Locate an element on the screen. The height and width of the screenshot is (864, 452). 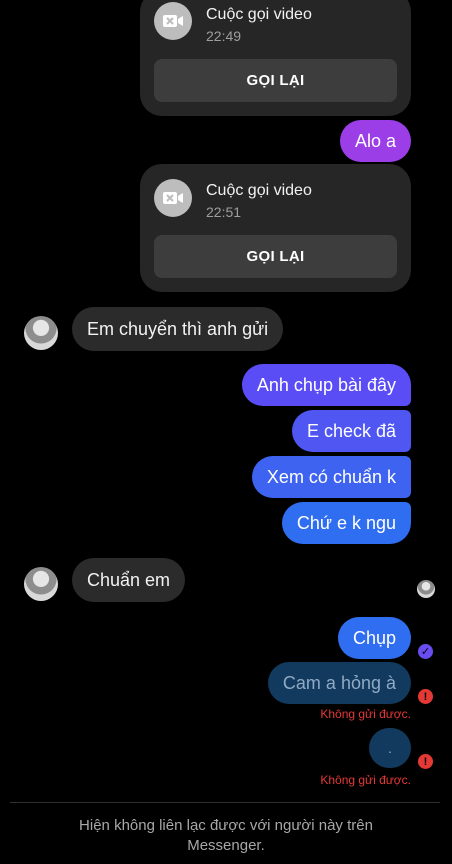
sent-message: Chứ e k ngu is located at coordinates (346, 523).